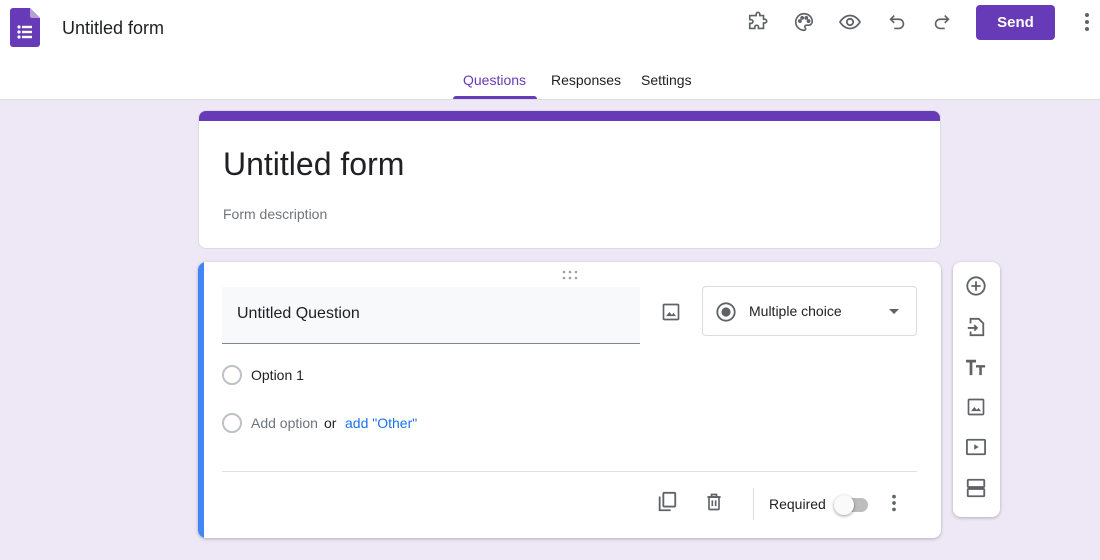 This screenshot has width=1100, height=560. Describe the element at coordinates (586, 80) in the screenshot. I see `tab-responses: Responses` at that location.